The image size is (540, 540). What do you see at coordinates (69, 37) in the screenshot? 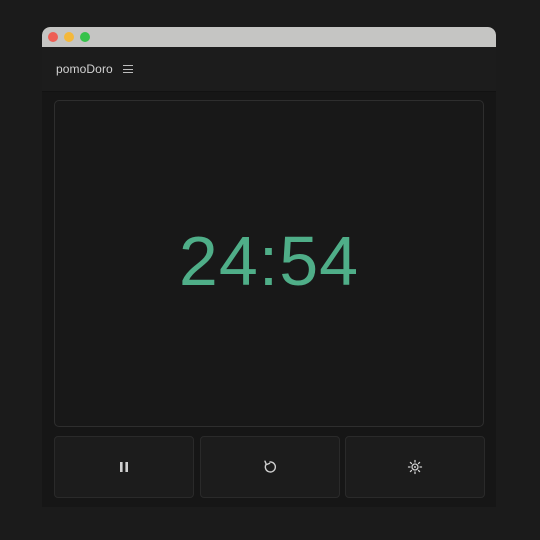
I see `minimize-window-button` at bounding box center [69, 37].